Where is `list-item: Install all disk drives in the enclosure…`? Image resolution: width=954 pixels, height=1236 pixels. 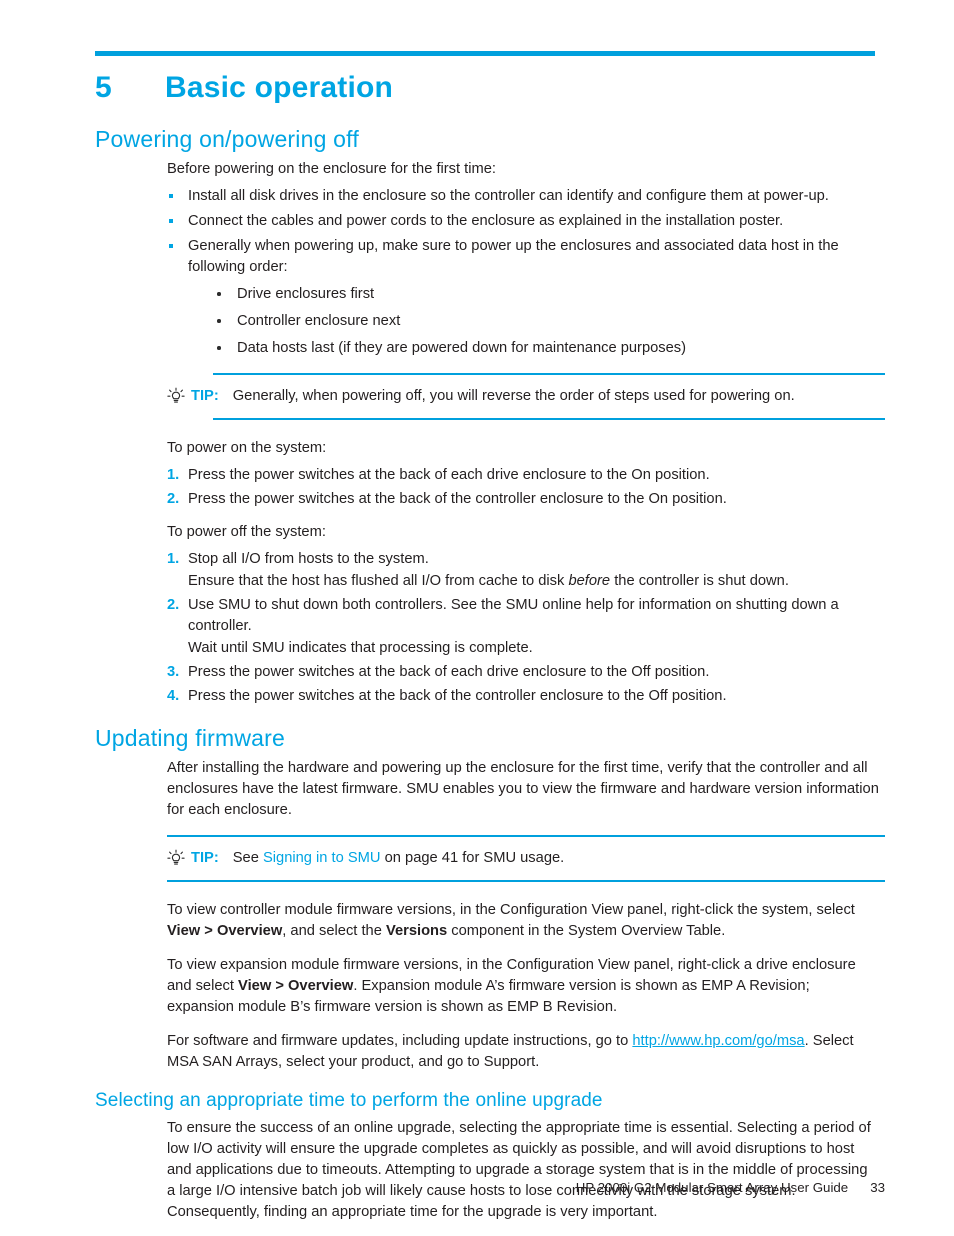
list-item: Install all disk drives in the enclosure… is located at coordinates (526, 196).